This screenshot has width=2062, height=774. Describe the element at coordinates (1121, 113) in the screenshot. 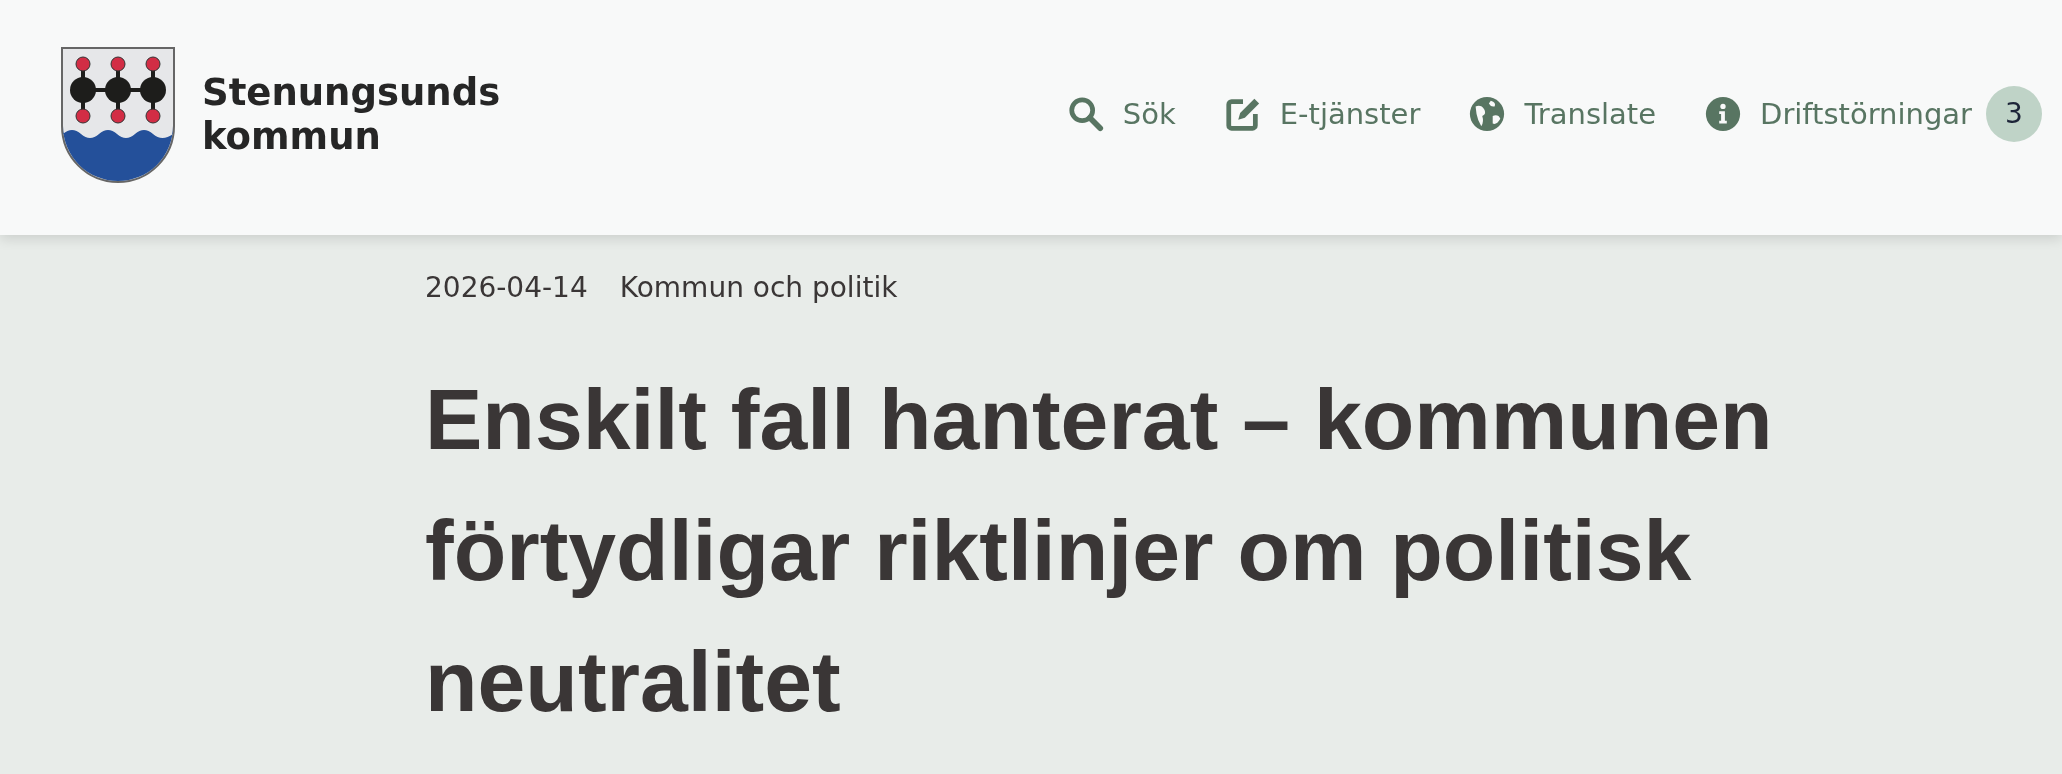

I see `nav-link: Sök` at that location.